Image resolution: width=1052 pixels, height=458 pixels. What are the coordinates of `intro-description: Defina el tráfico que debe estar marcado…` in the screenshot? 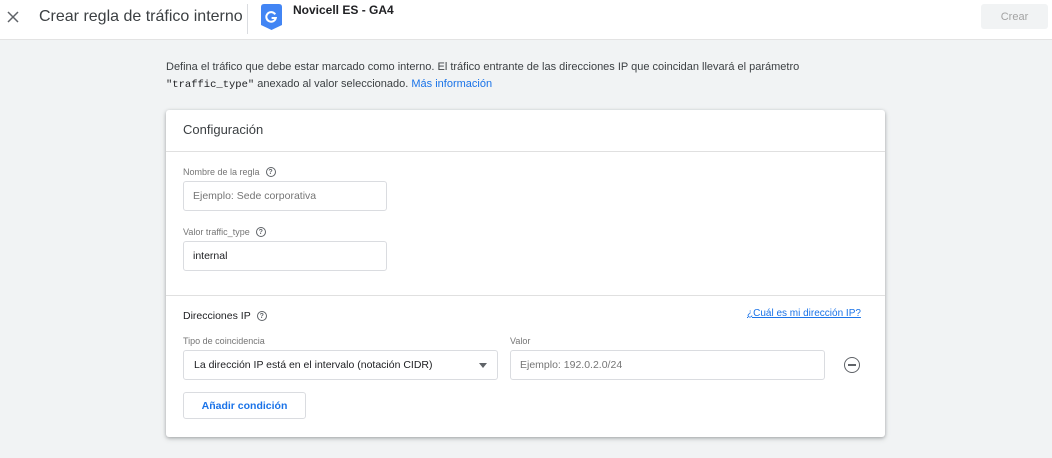 It's located at (526, 76).